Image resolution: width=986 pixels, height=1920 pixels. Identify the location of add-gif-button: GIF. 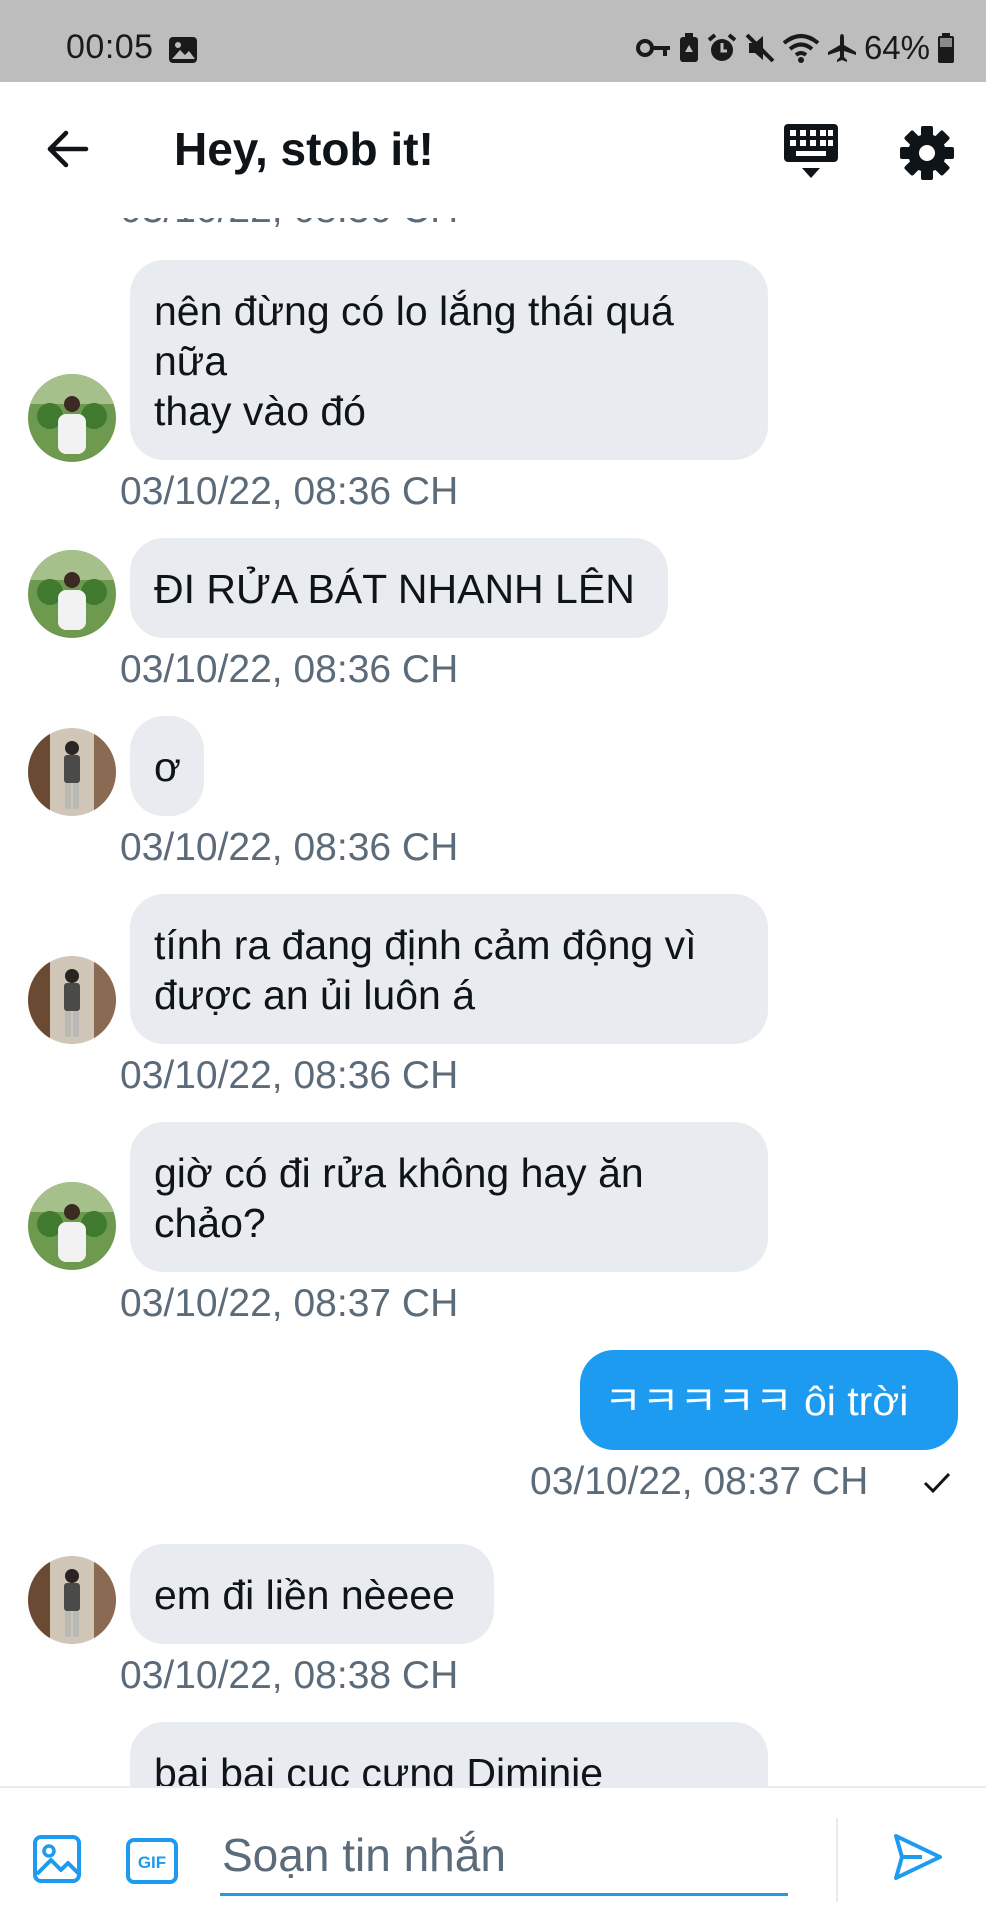
(152, 1863).